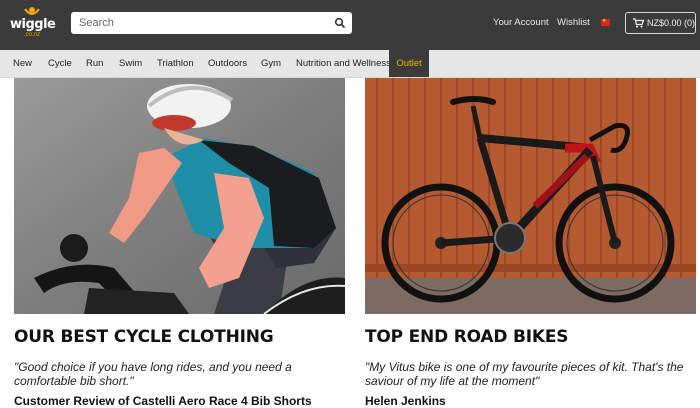  I want to click on search-input, so click(200, 23).